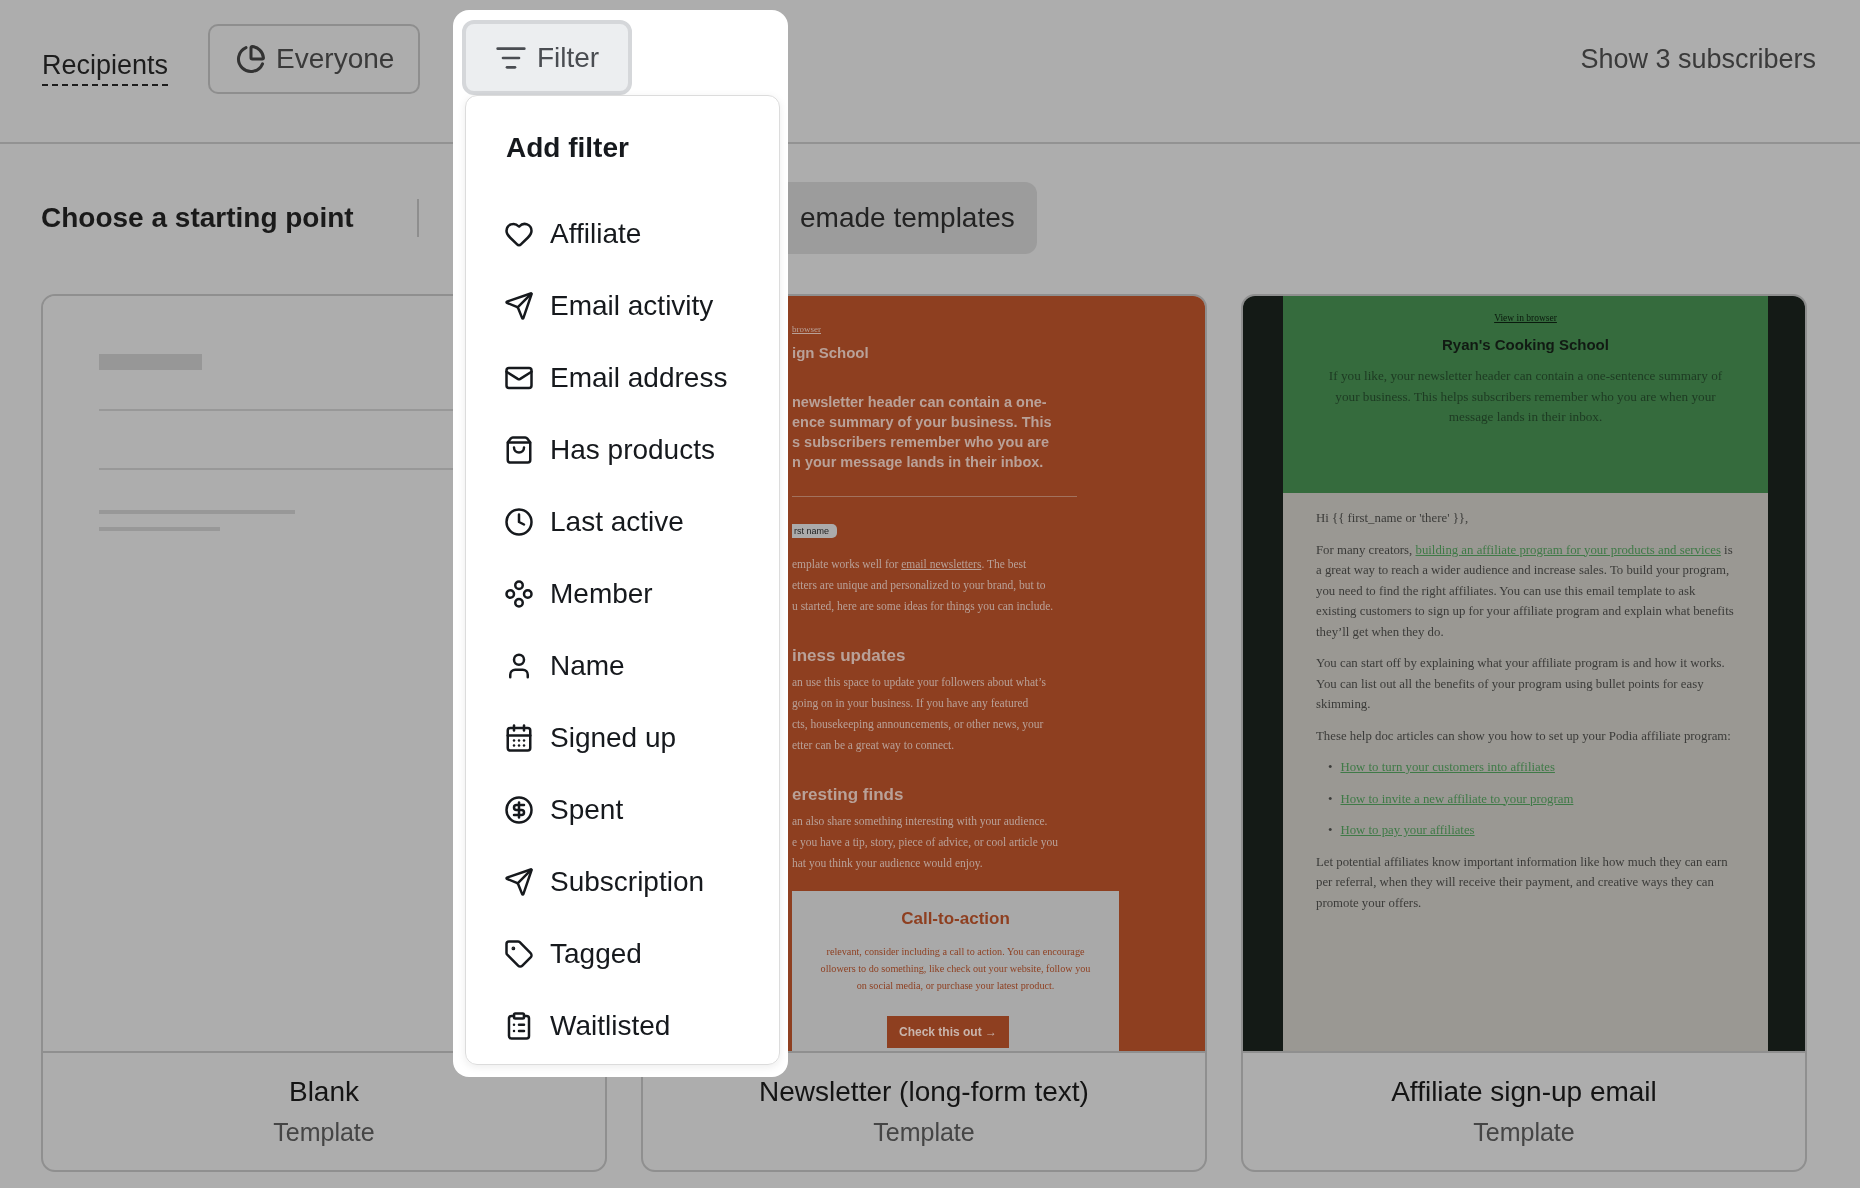 Image resolution: width=1860 pixels, height=1188 pixels. I want to click on cta-text: relevant, consider including a call to action. You can encourage, so click(955, 951).